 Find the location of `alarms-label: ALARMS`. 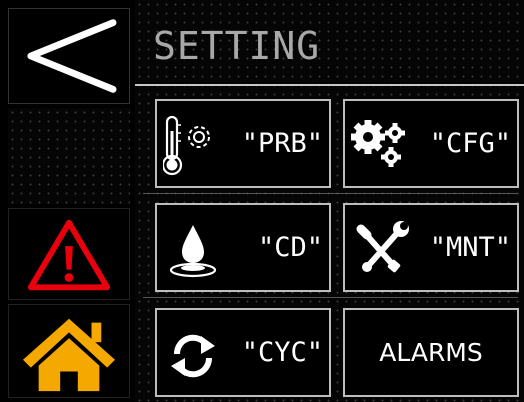

alarms-label: ALARMS is located at coordinates (431, 352).